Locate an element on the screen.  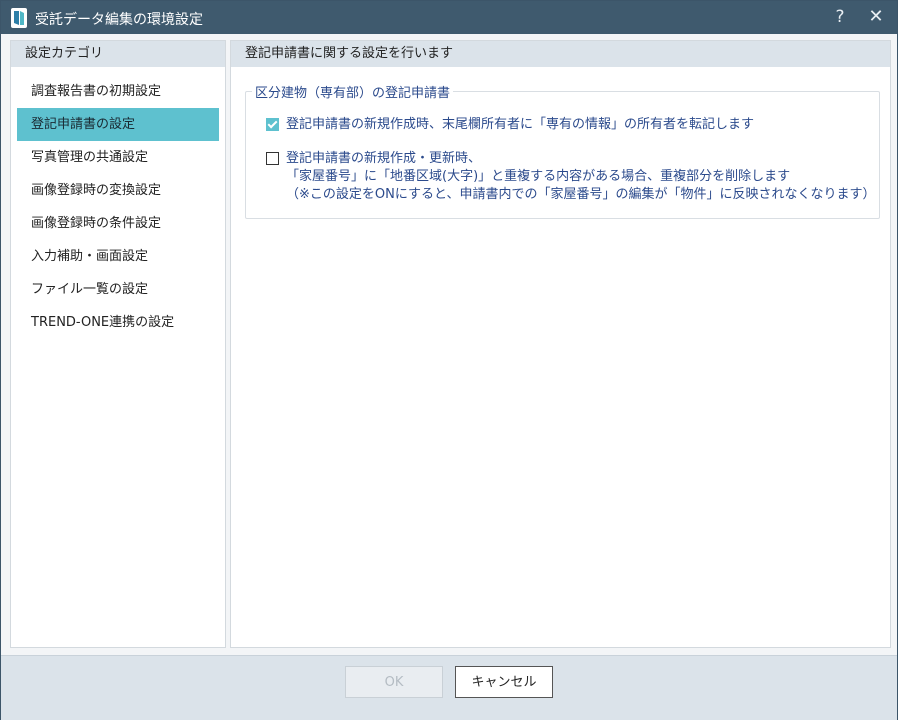
window-title: 受託データ編集の環境設定 is located at coordinates (119, 20).